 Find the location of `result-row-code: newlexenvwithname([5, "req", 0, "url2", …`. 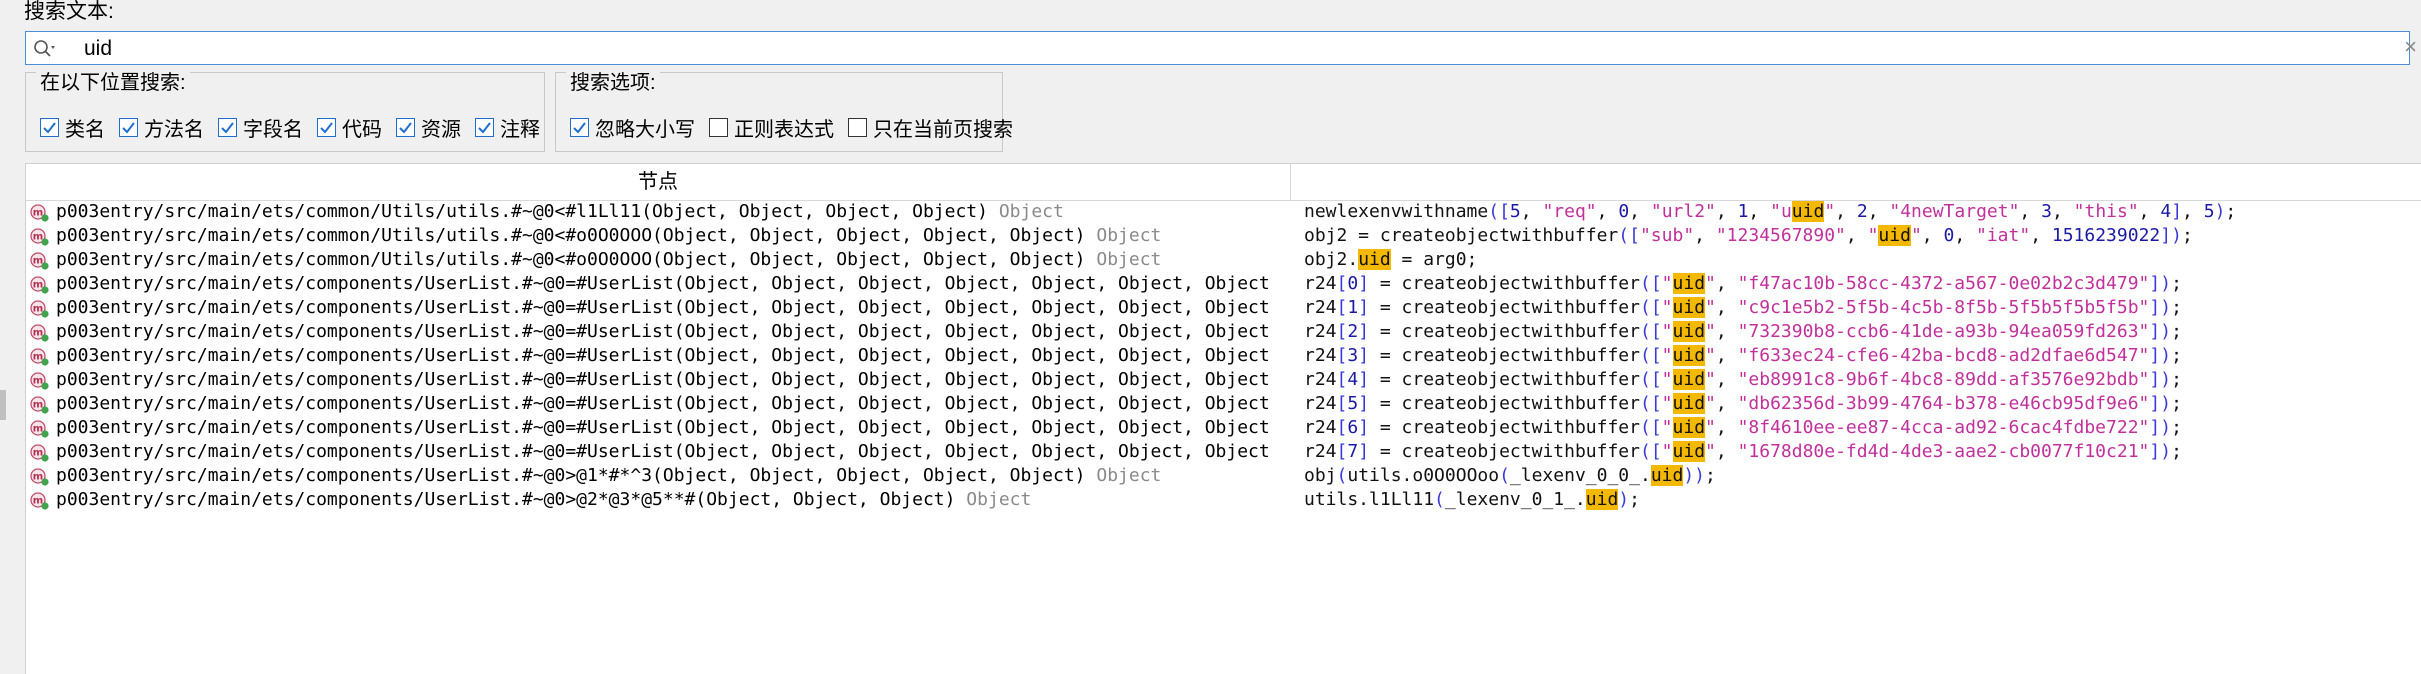

result-row-code: newlexenvwithname([5, "req", 0, "url2", … is located at coordinates (1862, 212).